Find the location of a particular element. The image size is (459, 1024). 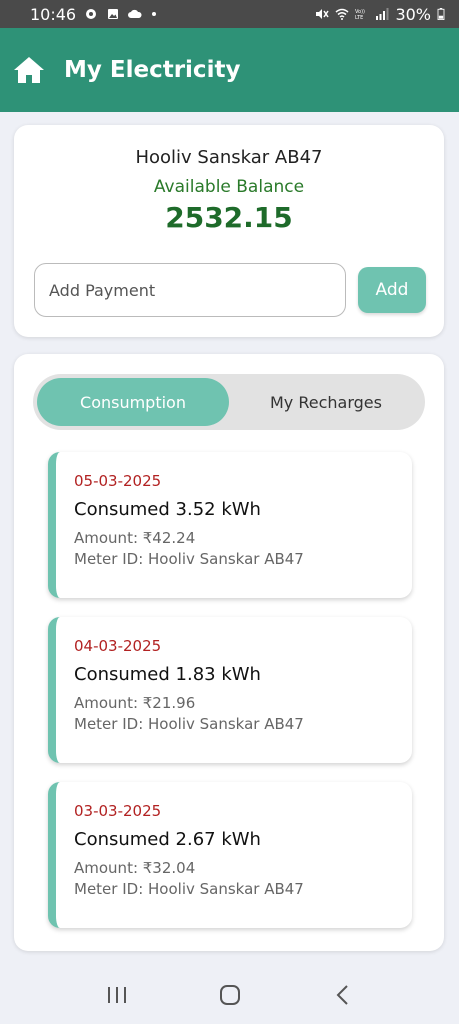

signal-icon is located at coordinates (382, 14).